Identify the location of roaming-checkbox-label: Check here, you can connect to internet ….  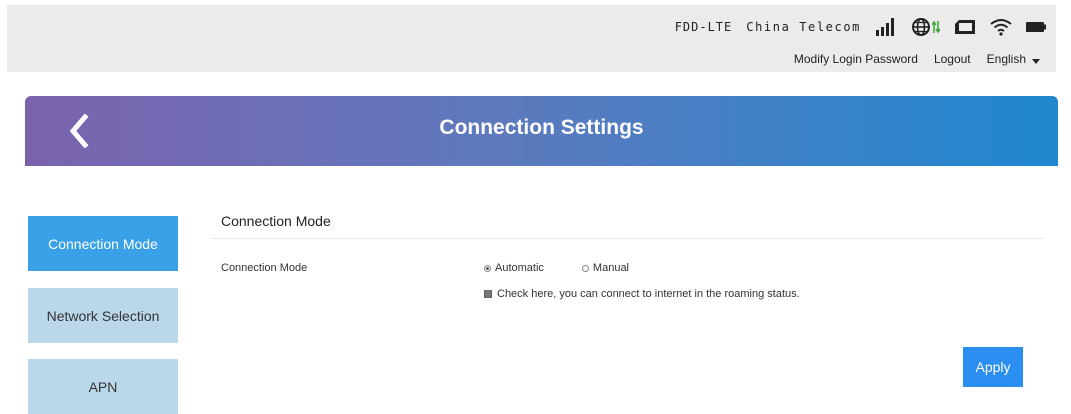
(648, 294).